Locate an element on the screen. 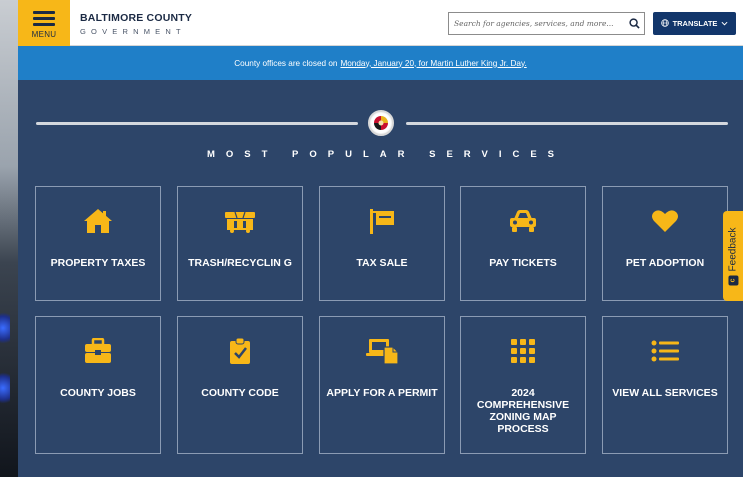 This screenshot has width=743, height=477. briefcase-icon is located at coordinates (98, 351).